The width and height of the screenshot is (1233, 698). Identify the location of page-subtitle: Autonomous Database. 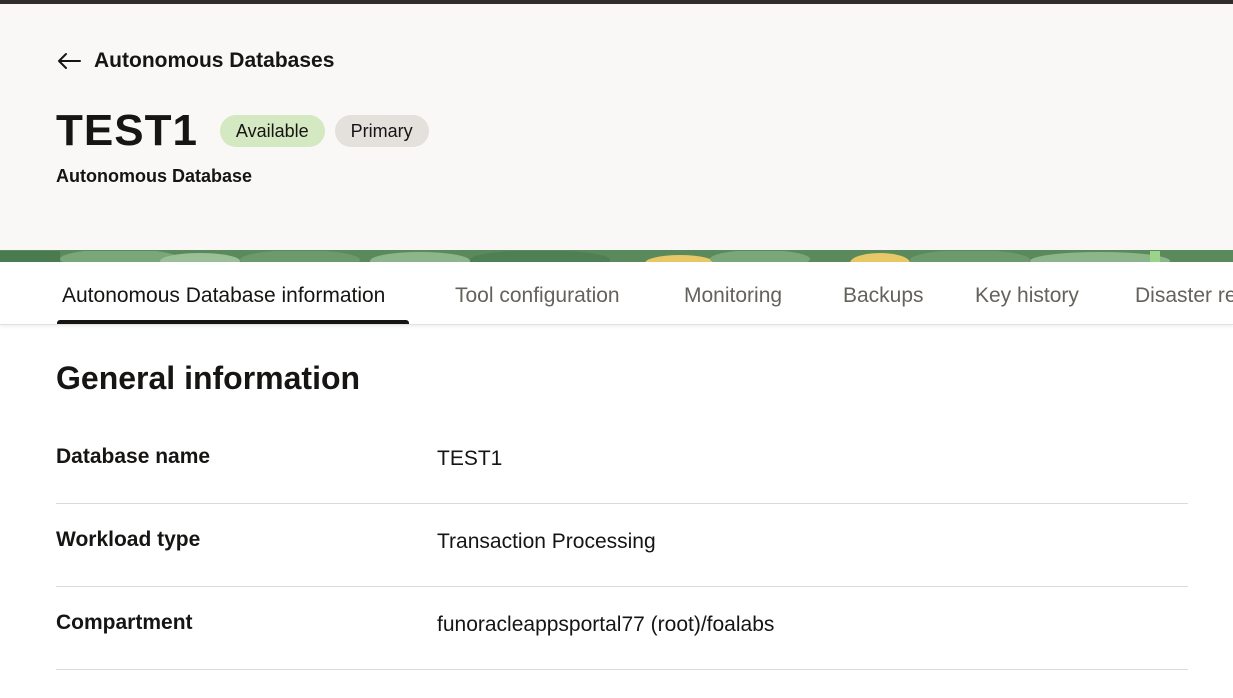
(154, 176).